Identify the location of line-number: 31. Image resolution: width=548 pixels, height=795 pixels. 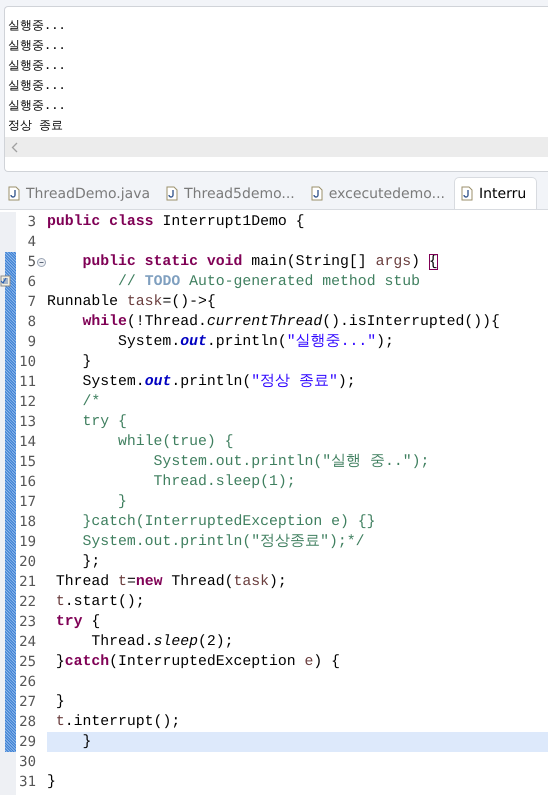
(27, 782).